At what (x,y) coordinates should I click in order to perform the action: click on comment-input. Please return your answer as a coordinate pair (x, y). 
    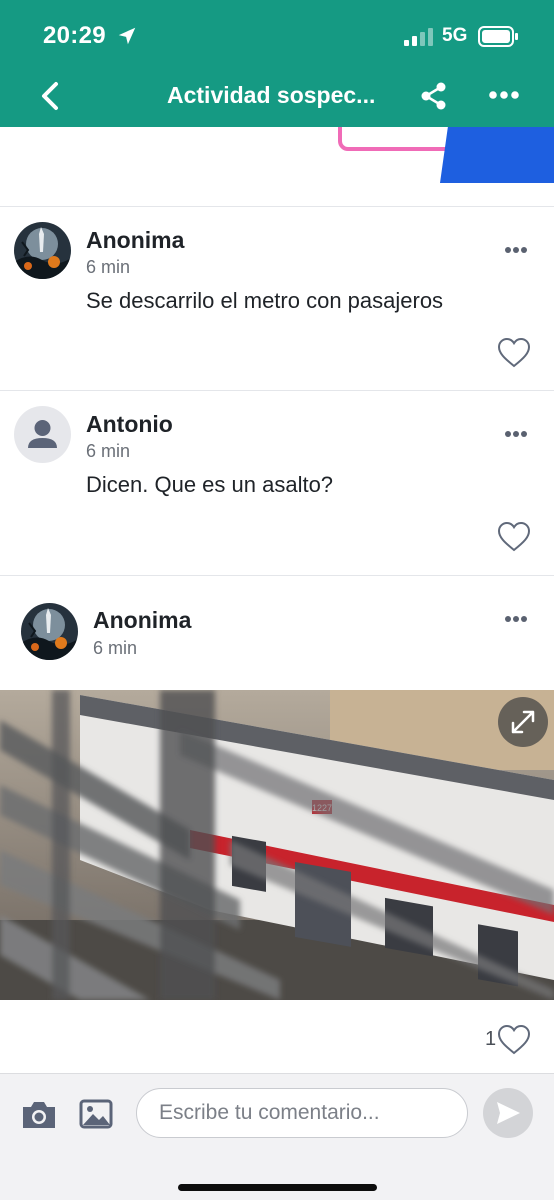
    Looking at the image, I should click on (302, 1113).